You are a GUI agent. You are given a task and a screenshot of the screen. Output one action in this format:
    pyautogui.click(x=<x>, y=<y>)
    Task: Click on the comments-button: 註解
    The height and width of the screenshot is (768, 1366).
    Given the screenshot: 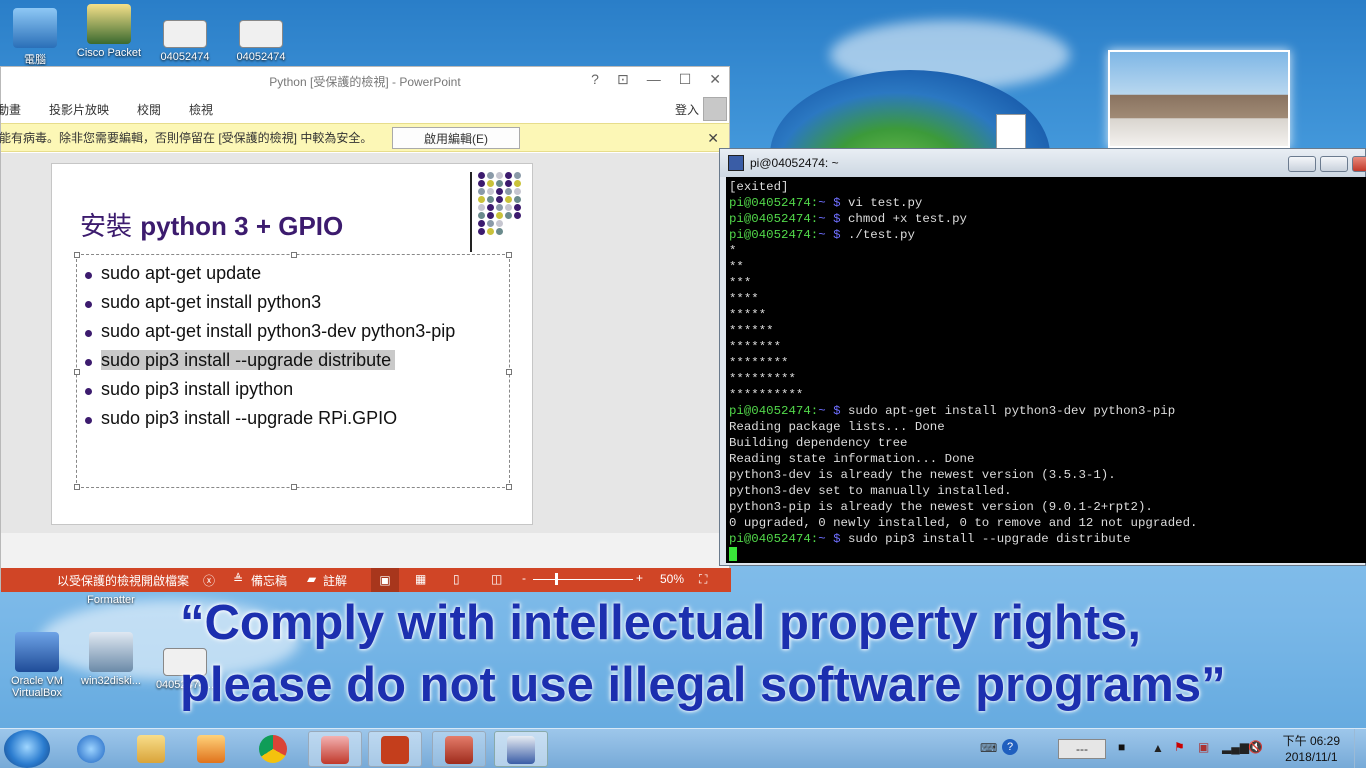 What is the action you would take?
    pyautogui.click(x=335, y=580)
    